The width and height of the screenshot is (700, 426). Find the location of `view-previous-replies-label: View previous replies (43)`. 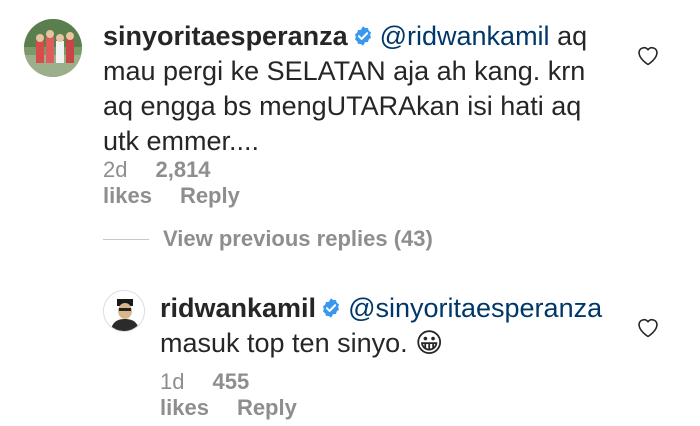

view-previous-replies-label: View previous replies (43) is located at coordinates (298, 239).